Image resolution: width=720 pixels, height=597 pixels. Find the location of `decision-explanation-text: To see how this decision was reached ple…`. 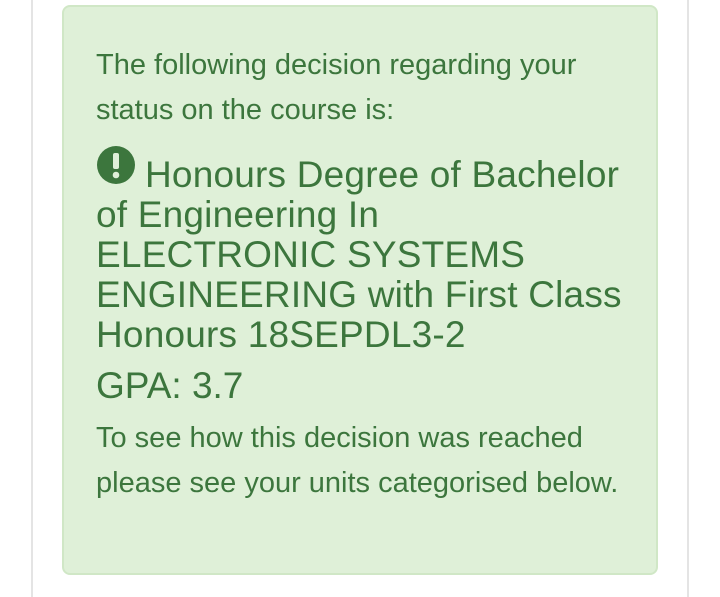

decision-explanation-text: To see how this decision was reached ple… is located at coordinates (357, 460).